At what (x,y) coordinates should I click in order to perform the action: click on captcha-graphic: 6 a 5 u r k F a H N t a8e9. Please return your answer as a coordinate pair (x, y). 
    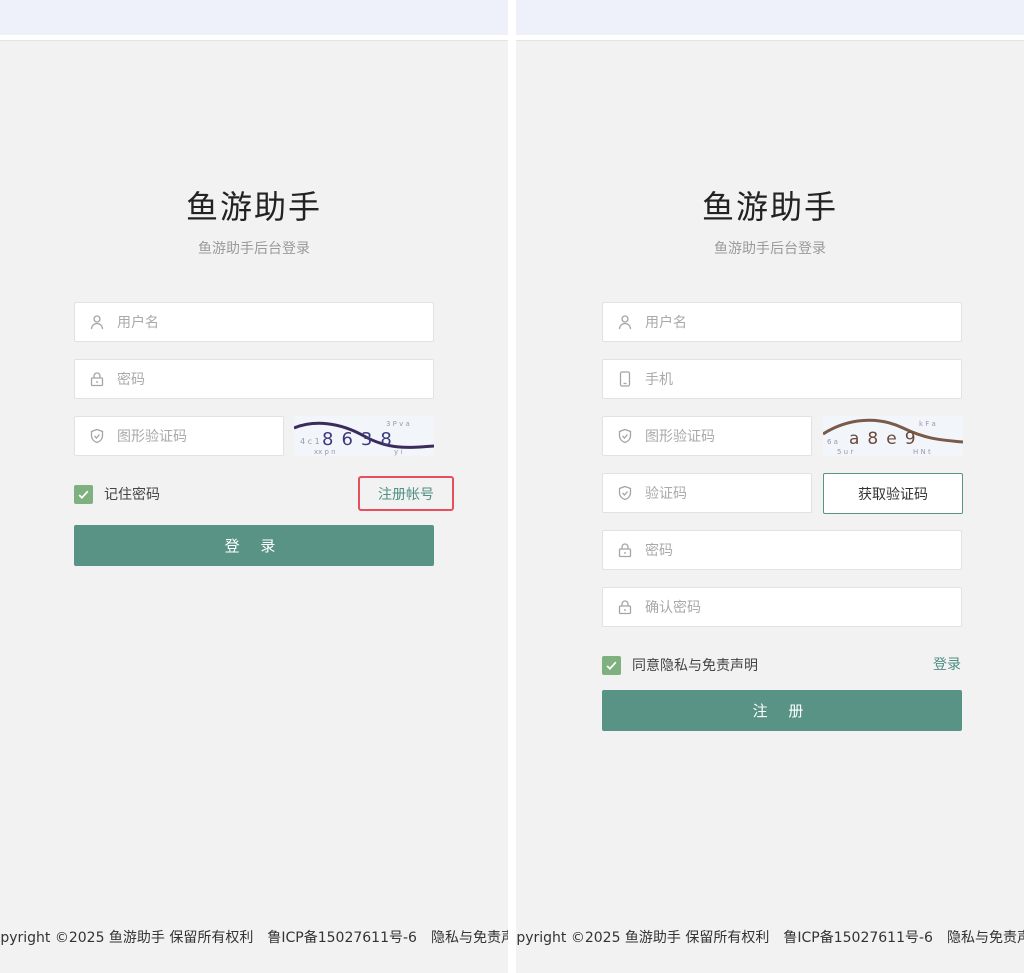
    Looking at the image, I should click on (893, 437).